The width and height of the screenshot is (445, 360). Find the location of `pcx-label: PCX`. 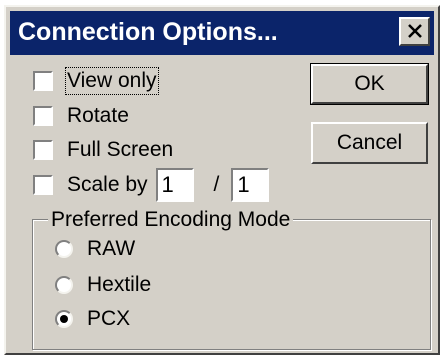

pcx-label: PCX is located at coordinates (109, 318).